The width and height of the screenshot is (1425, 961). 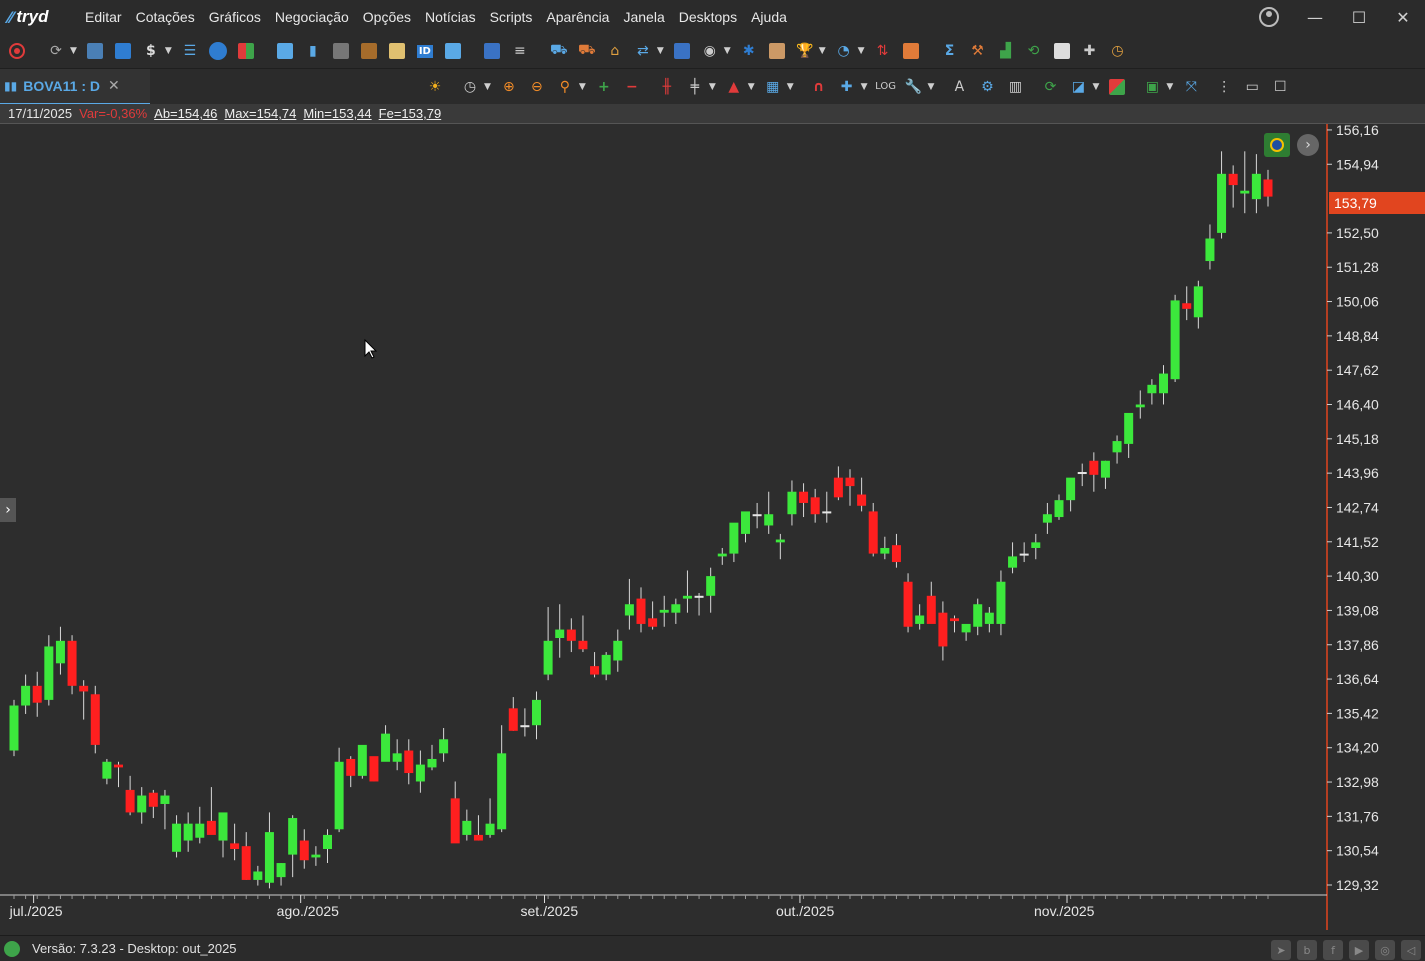 What do you see at coordinates (1252, 87) in the screenshot?
I see `panel-minimize-icon: ▭` at bounding box center [1252, 87].